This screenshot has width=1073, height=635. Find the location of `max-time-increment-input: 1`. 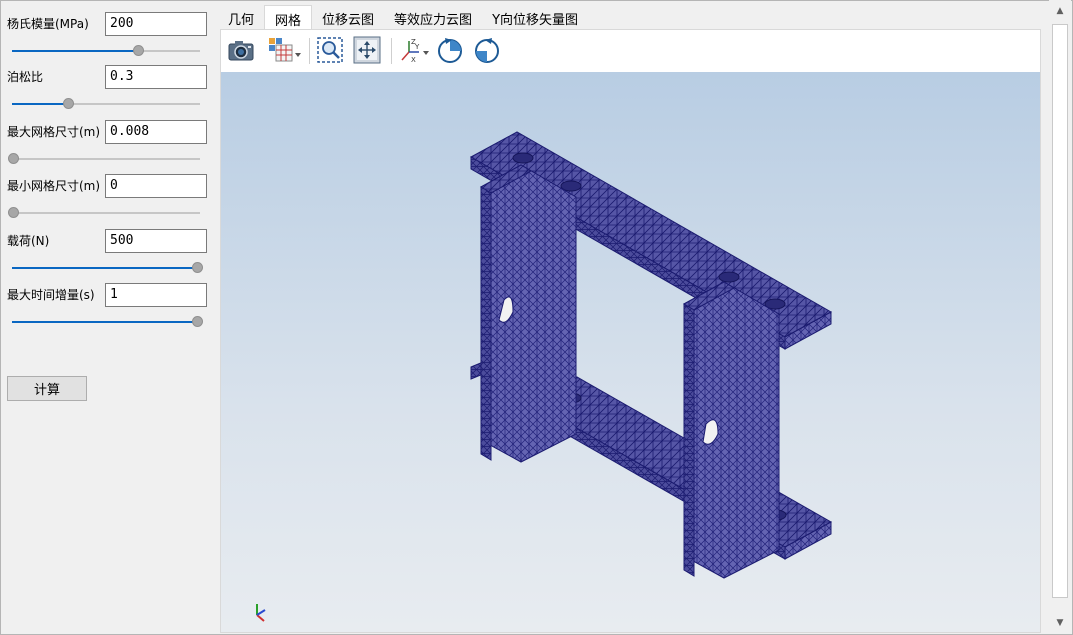

max-time-increment-input: 1 is located at coordinates (156, 295).